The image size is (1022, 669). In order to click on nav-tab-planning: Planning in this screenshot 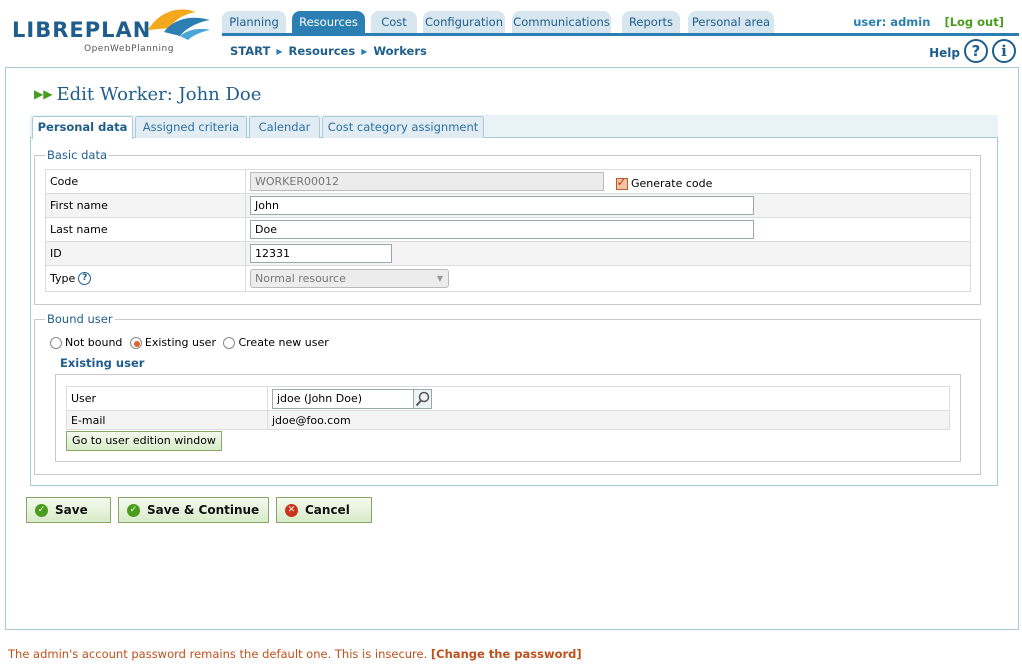, I will do `click(254, 22)`.